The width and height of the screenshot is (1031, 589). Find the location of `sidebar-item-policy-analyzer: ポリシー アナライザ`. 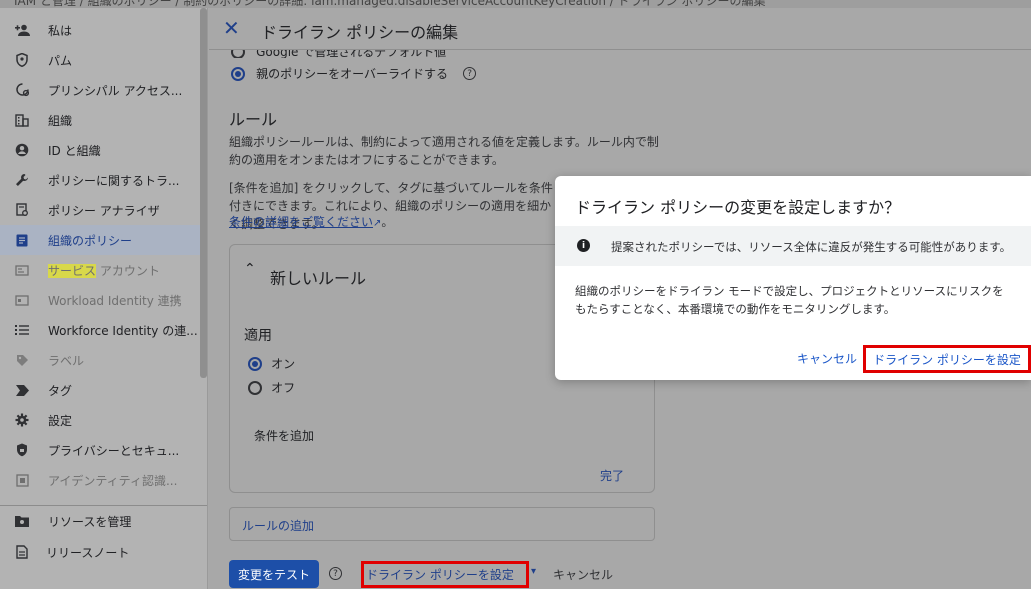

sidebar-item-policy-analyzer: ポリシー アナライザ is located at coordinates (100, 210).